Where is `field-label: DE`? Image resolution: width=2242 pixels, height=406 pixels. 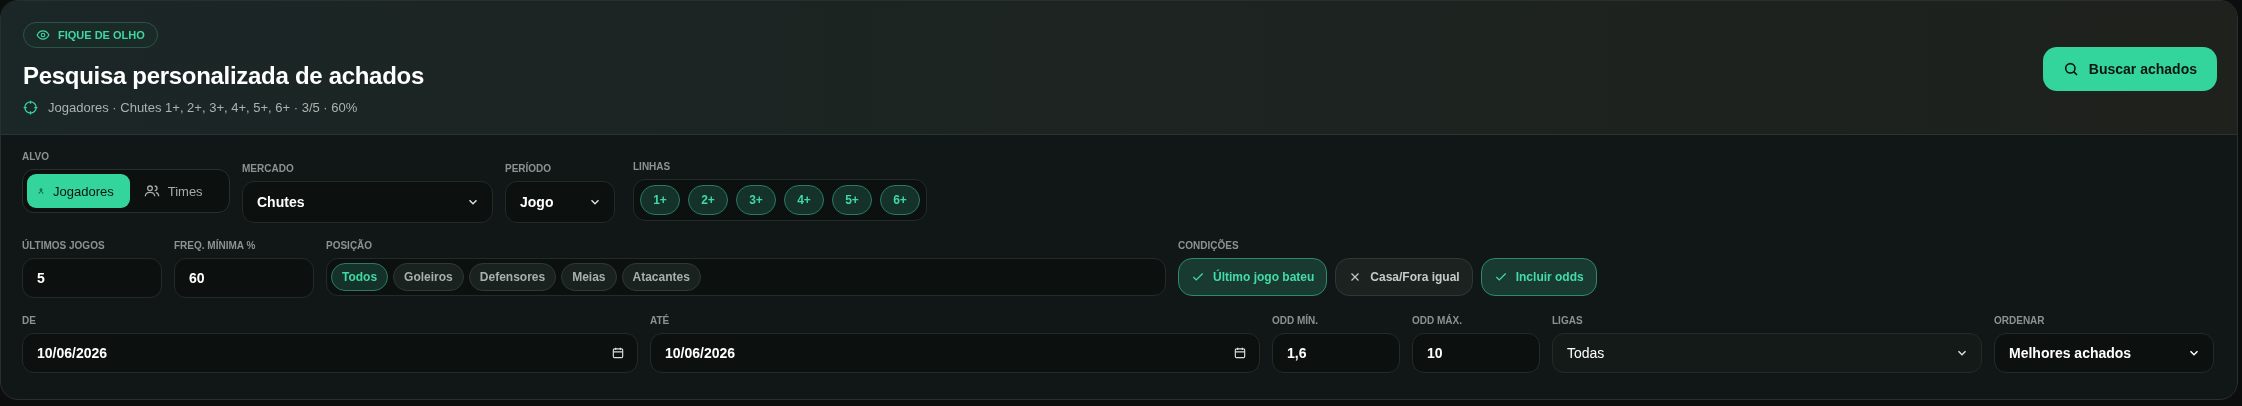 field-label: DE is located at coordinates (29, 320).